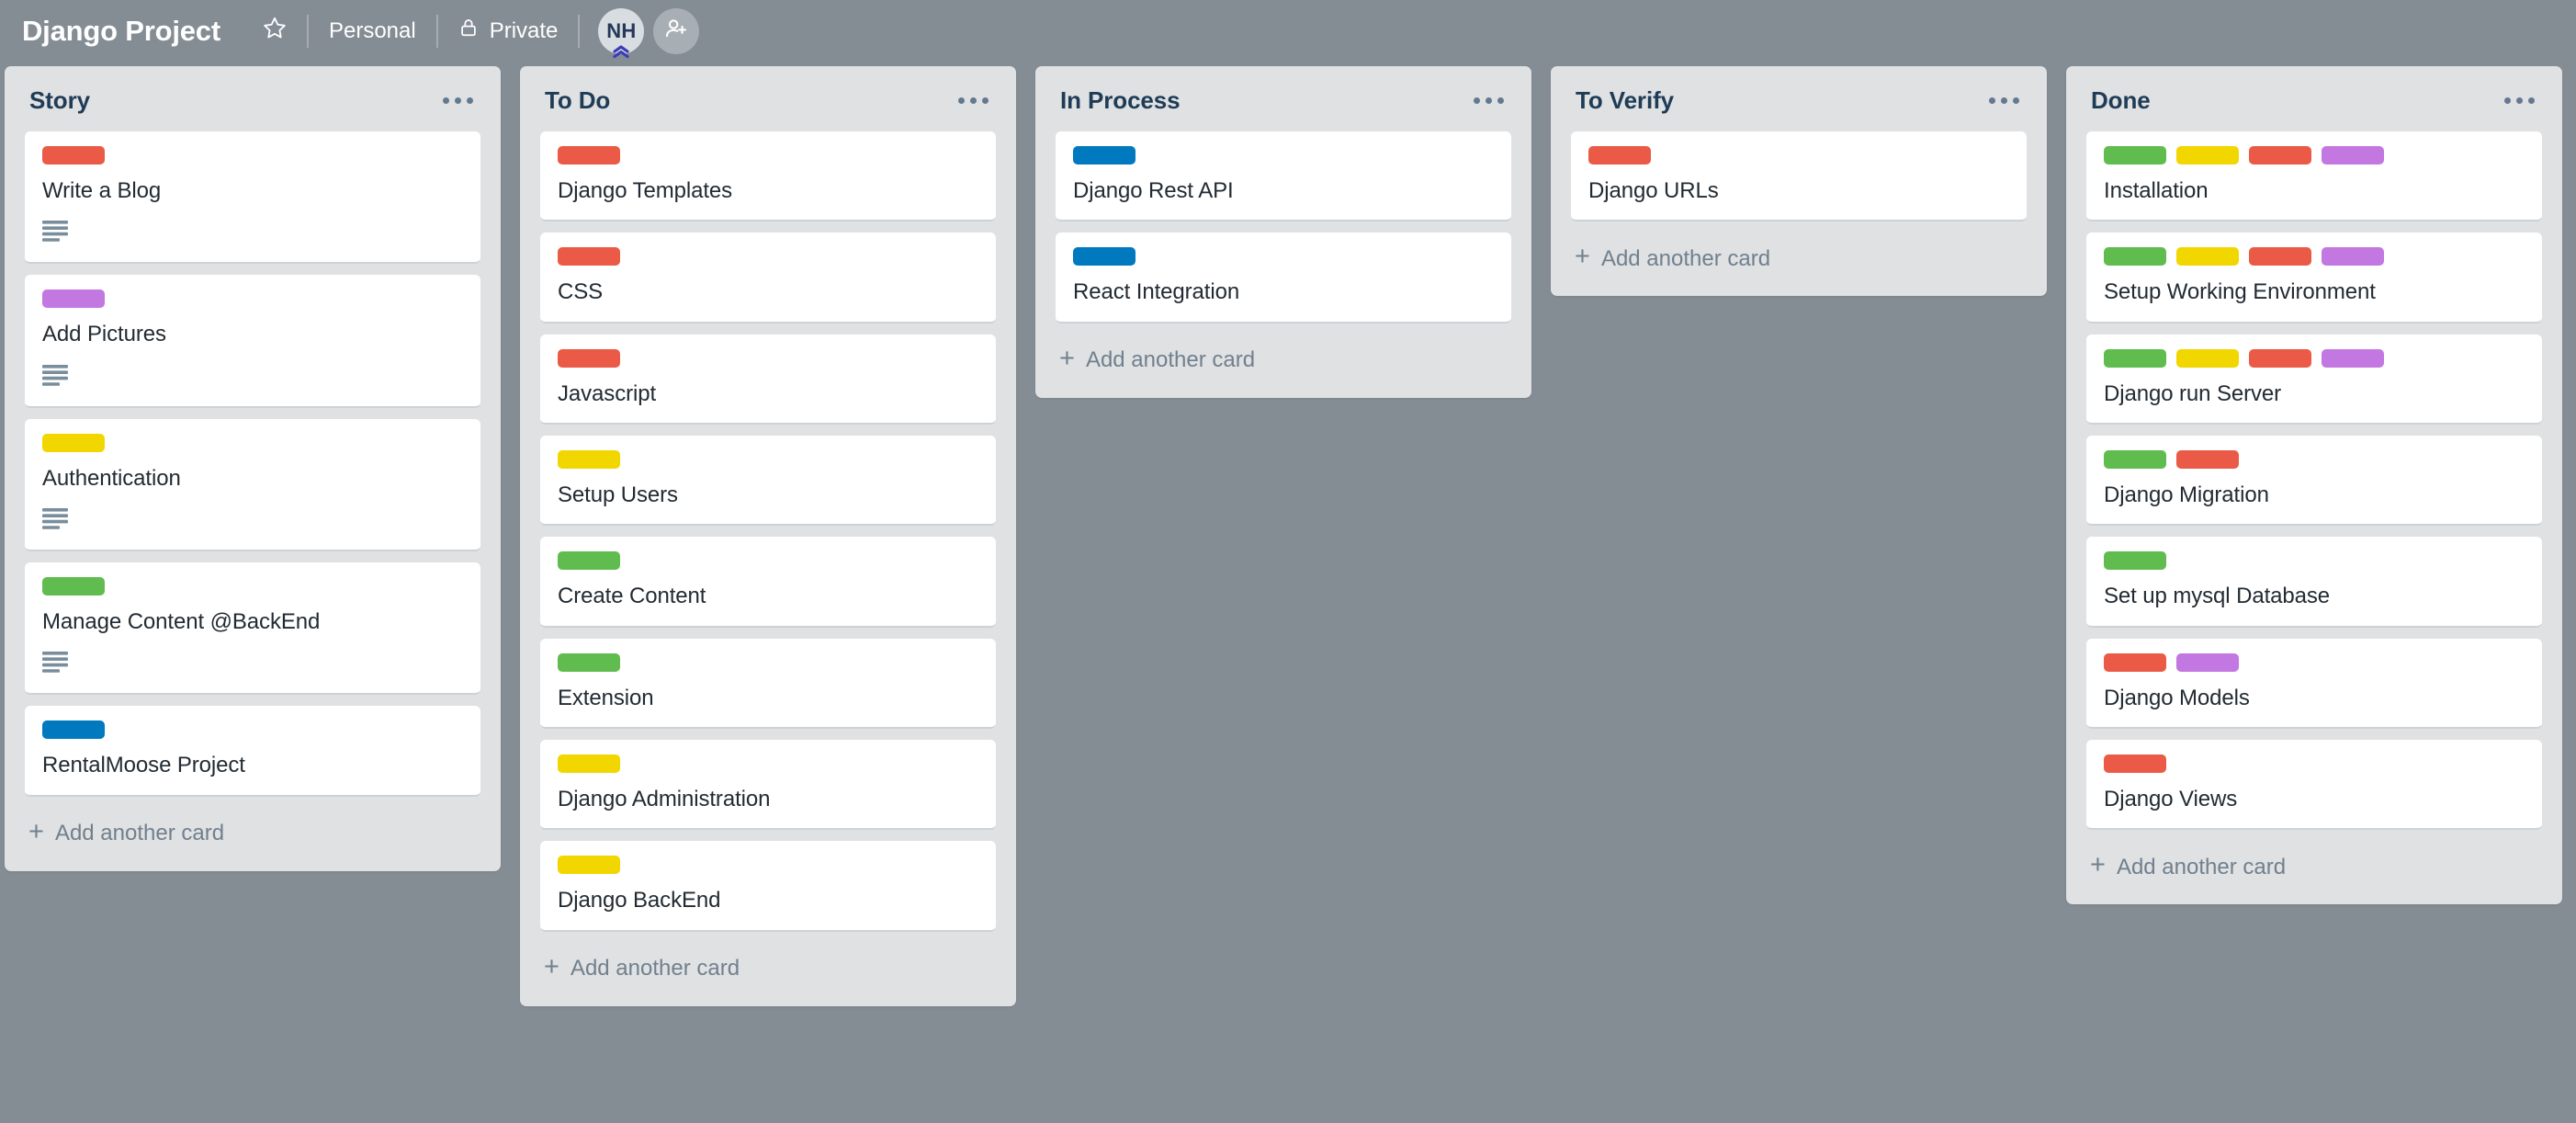 The width and height of the screenshot is (2576, 1123). Describe the element at coordinates (2314, 379) in the screenshot. I see `card: Django run Server` at that location.